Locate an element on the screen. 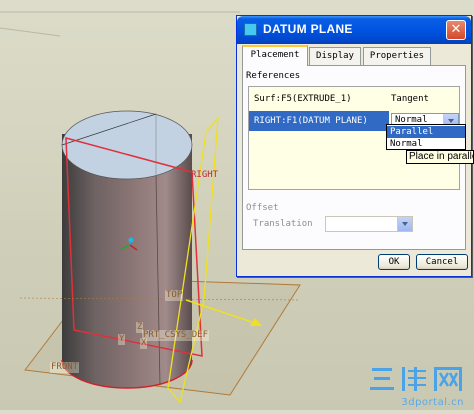  constraint-dropdown-list: Parallel Normal is located at coordinates (426, 137).